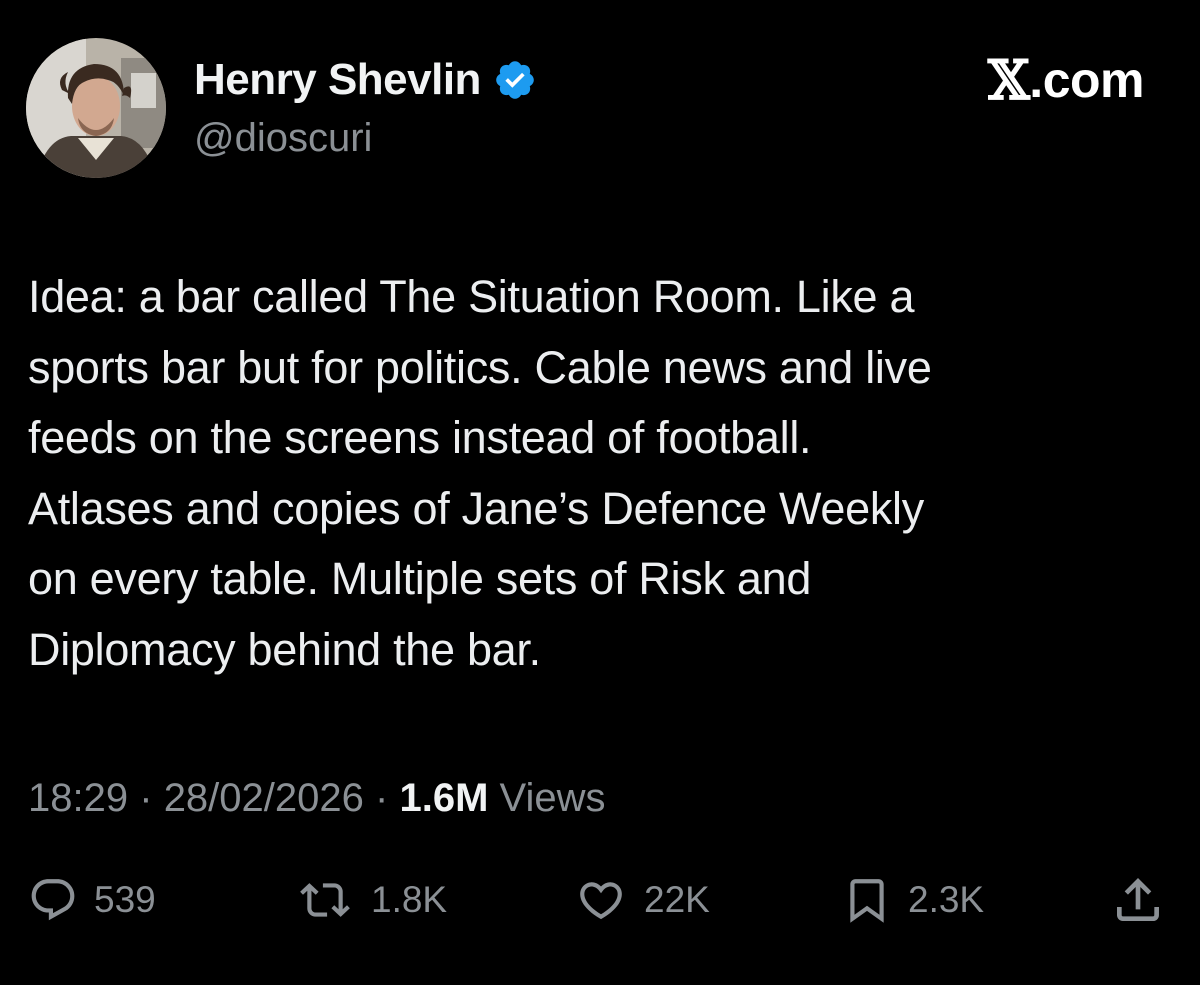 The height and width of the screenshot is (985, 1200). I want to click on share-button, so click(1138, 900).